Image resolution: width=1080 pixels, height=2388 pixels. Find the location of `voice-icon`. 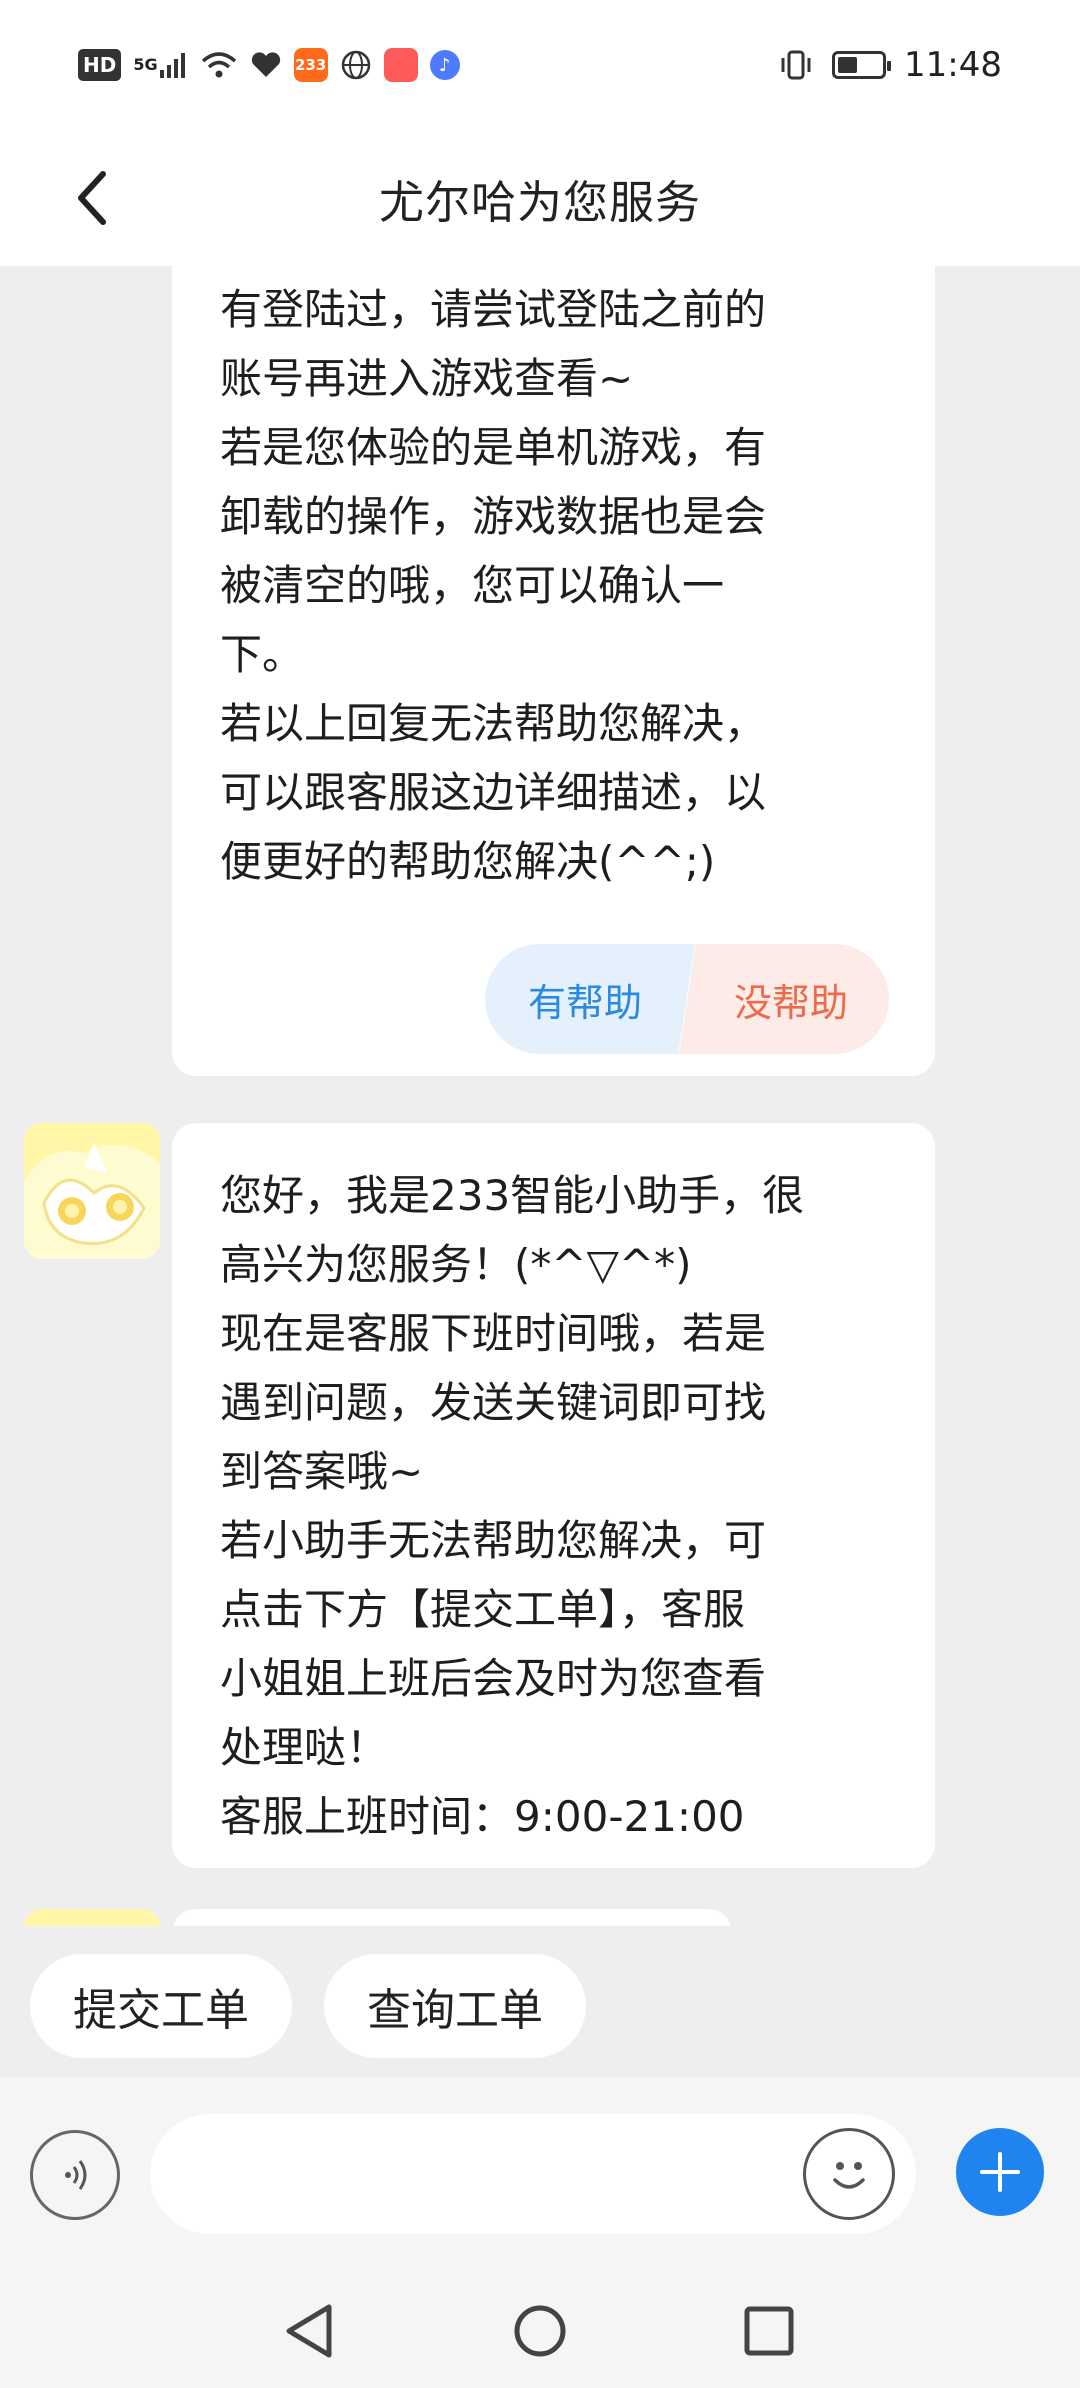

voice-icon is located at coordinates (76, 2175).